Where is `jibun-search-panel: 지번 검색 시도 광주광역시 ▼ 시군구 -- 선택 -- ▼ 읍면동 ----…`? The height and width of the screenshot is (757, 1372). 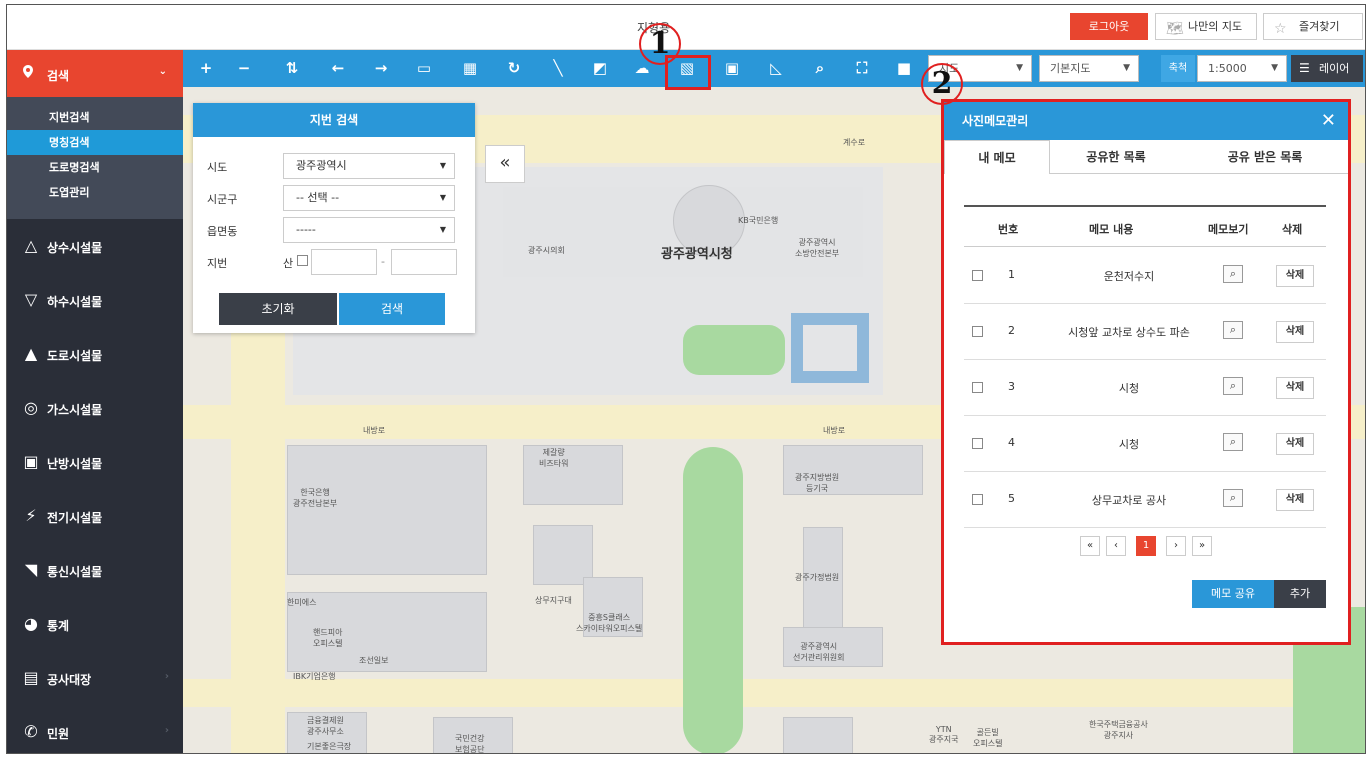
jibun-search-panel: 지번 검색 시도 광주광역시 ▼ 시군구 -- 선택 -- ▼ 읍면동 ----… is located at coordinates (334, 218).